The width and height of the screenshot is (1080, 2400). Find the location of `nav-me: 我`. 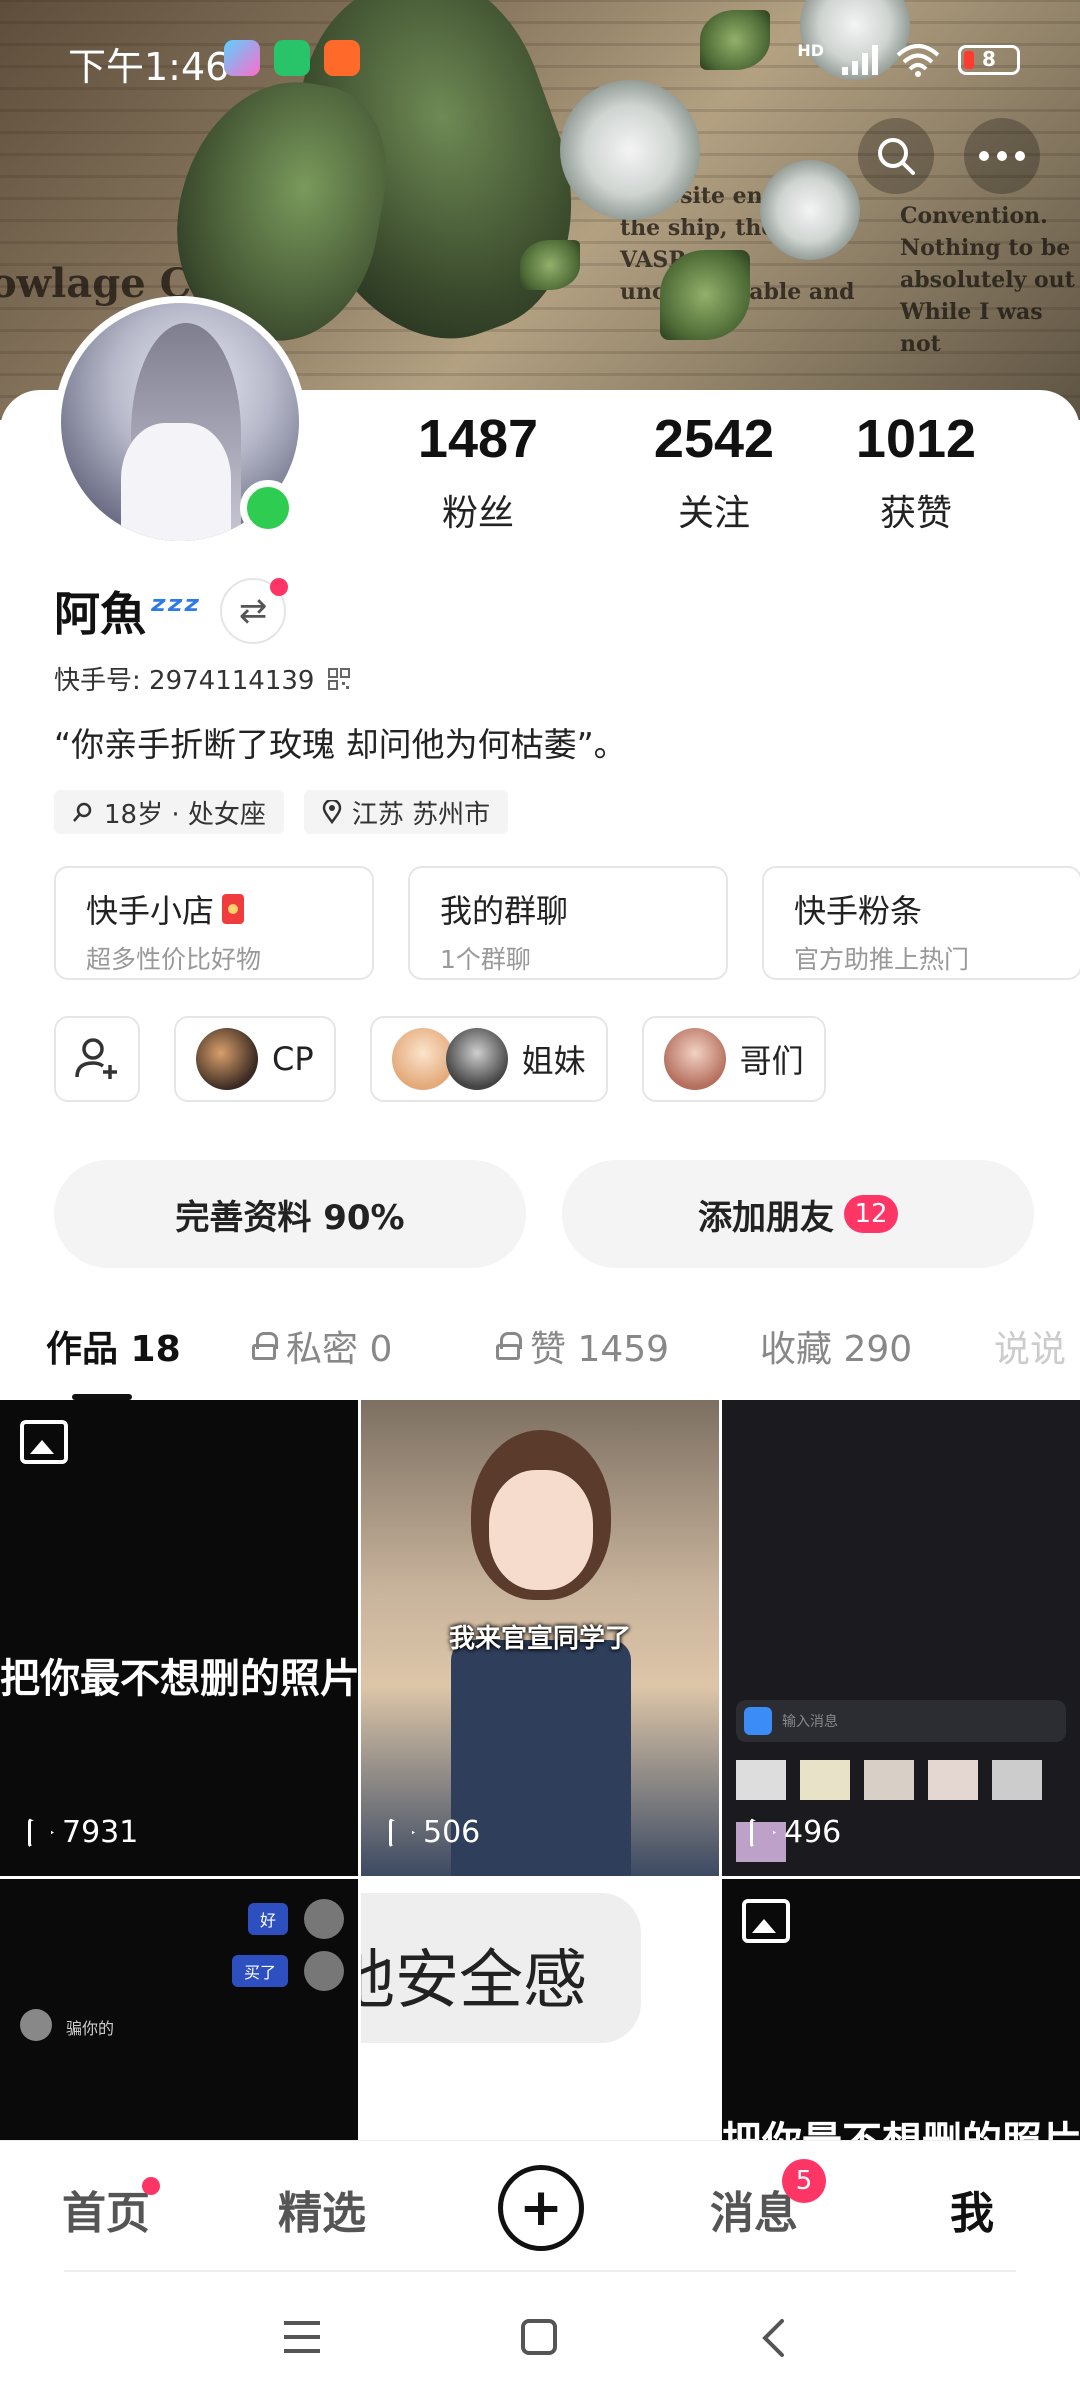

nav-me: 我 is located at coordinates (972, 2209).